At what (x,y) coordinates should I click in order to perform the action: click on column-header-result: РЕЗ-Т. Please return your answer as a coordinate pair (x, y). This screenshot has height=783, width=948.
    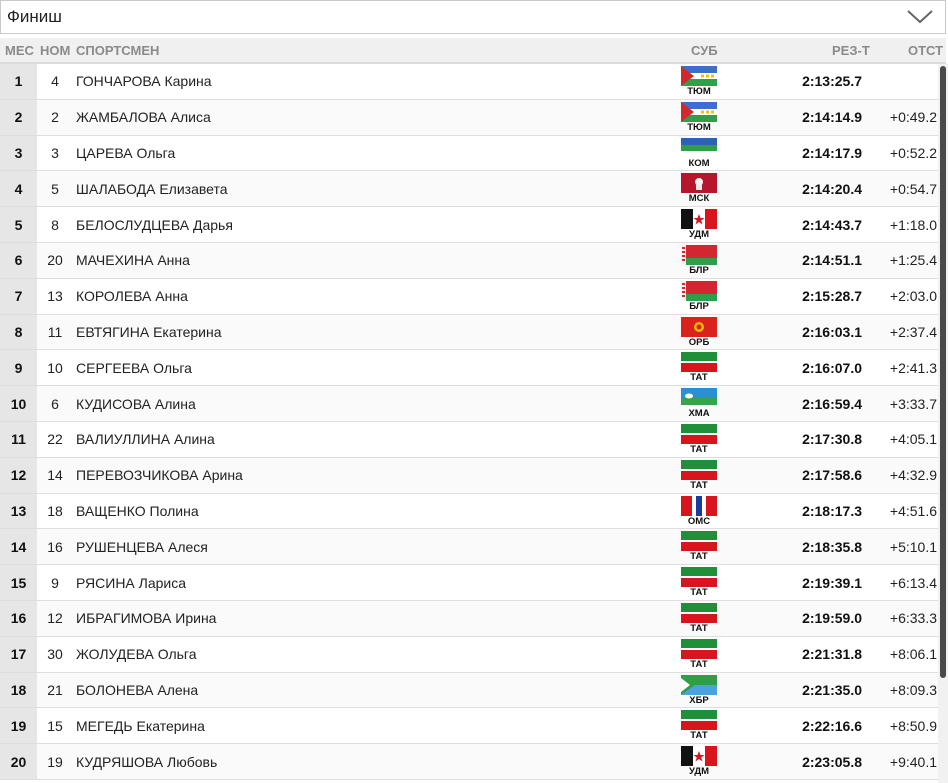
    Looking at the image, I should click on (851, 50).